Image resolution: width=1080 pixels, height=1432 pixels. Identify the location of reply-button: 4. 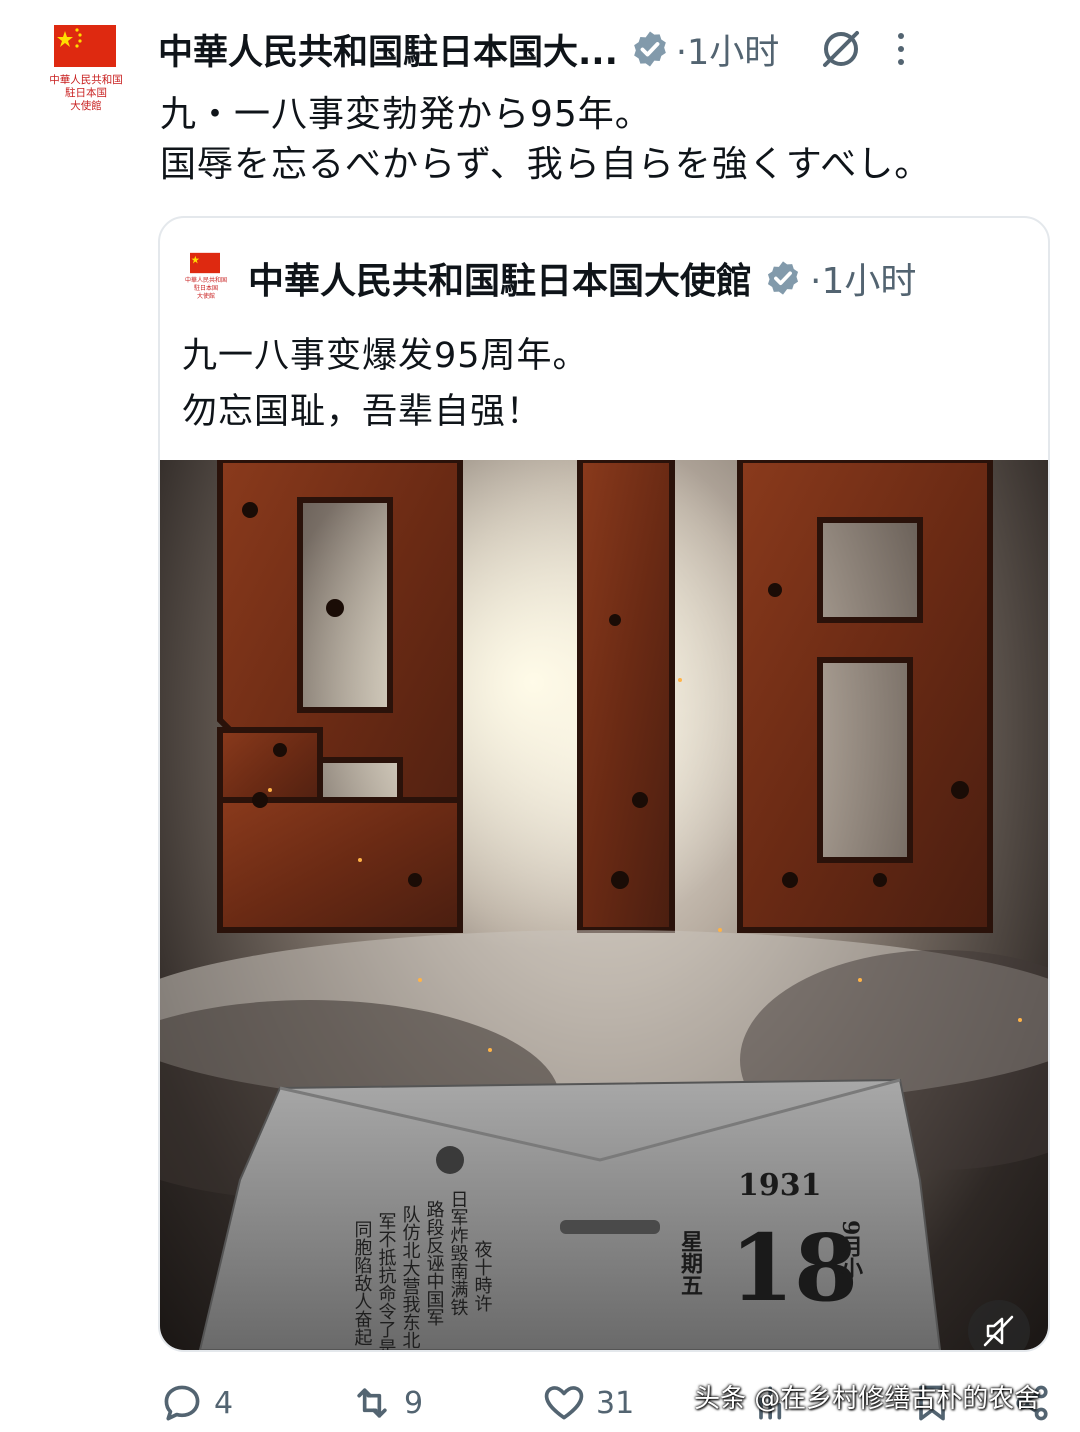
(196, 1403).